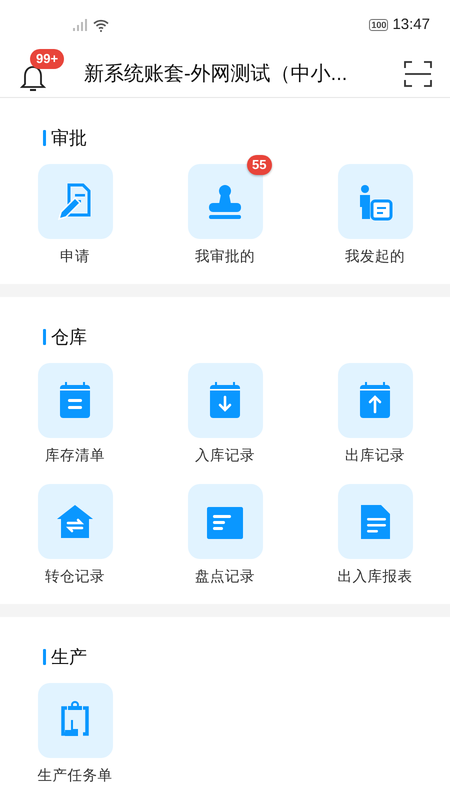 The width and height of the screenshot is (450, 800). What do you see at coordinates (411, 24) in the screenshot?
I see `clock-time: 13:47` at bounding box center [411, 24].